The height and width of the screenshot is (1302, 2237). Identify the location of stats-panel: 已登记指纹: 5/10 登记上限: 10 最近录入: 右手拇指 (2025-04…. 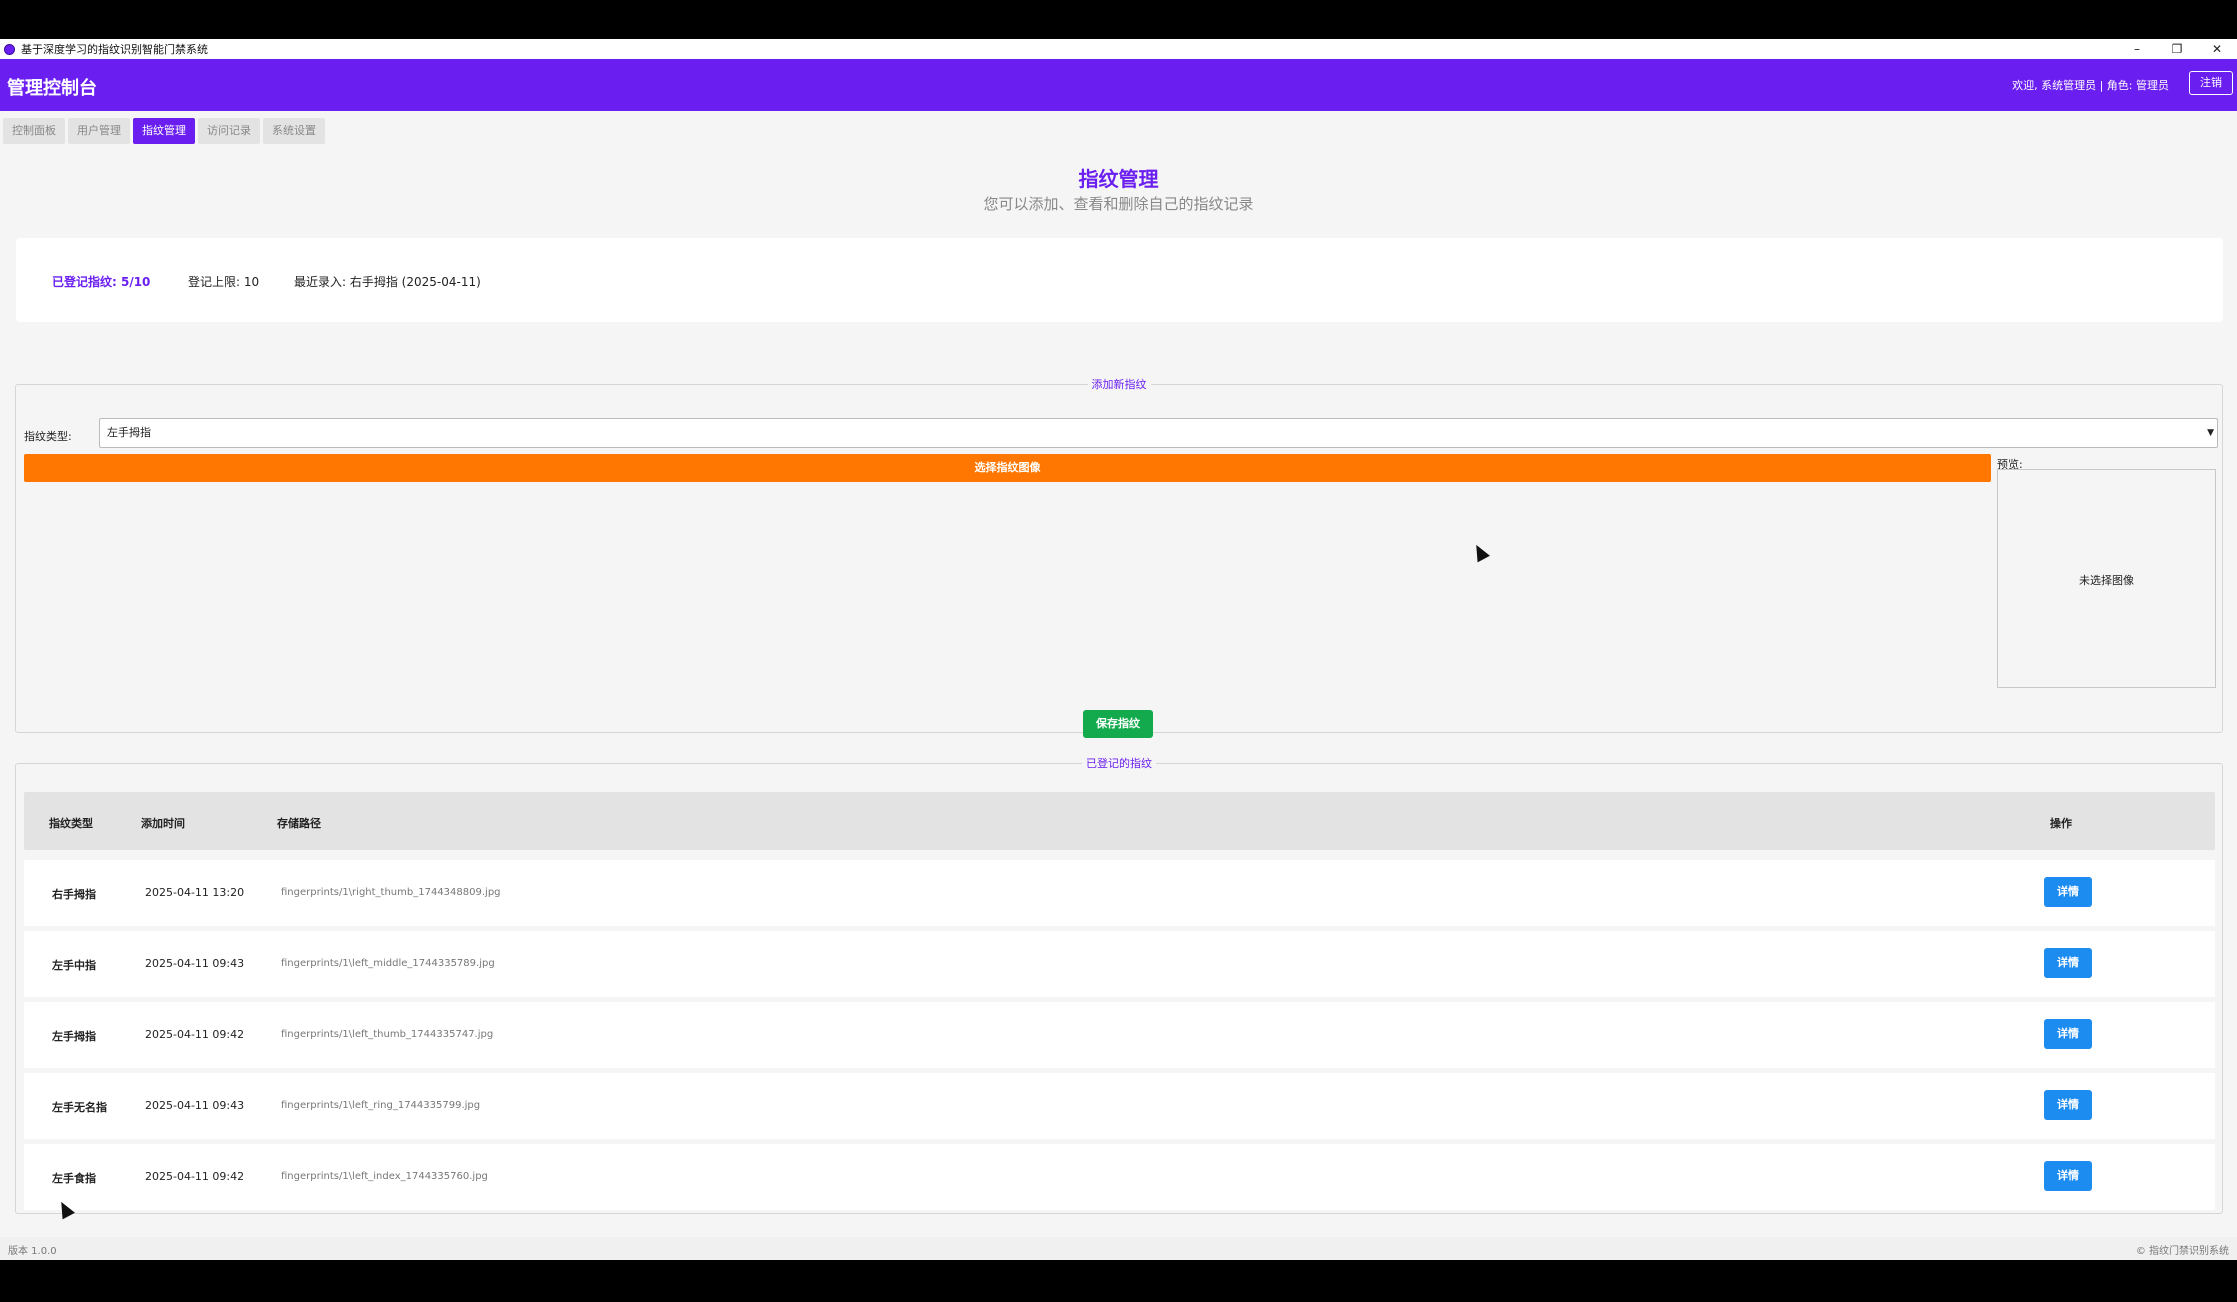
(1119, 280).